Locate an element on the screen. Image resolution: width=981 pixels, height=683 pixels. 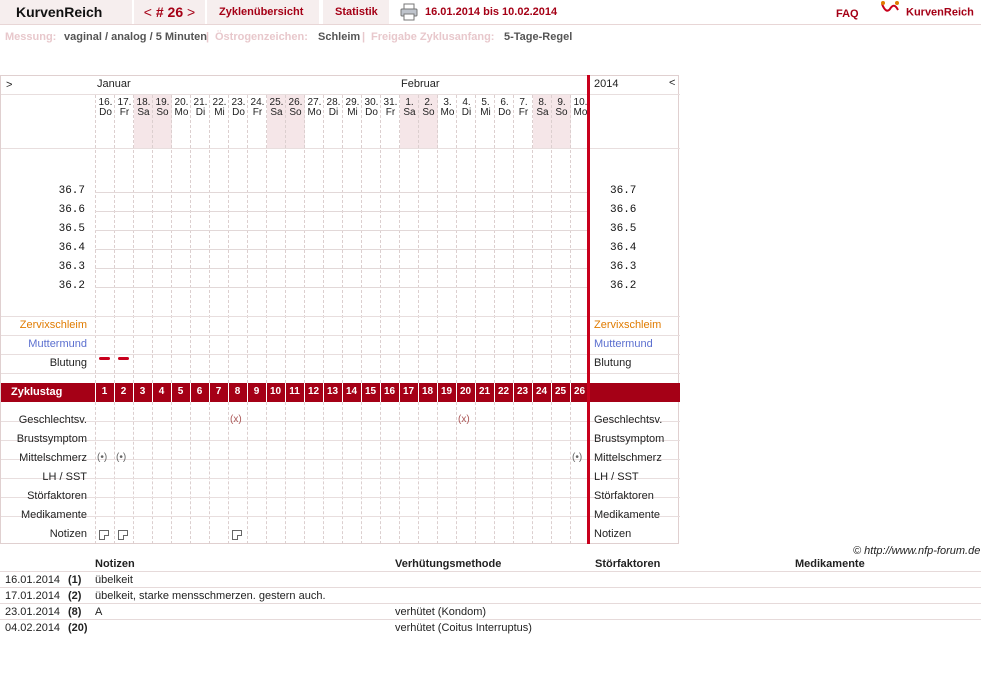
date-cell: 04.02.2014 is located at coordinates (33, 628).